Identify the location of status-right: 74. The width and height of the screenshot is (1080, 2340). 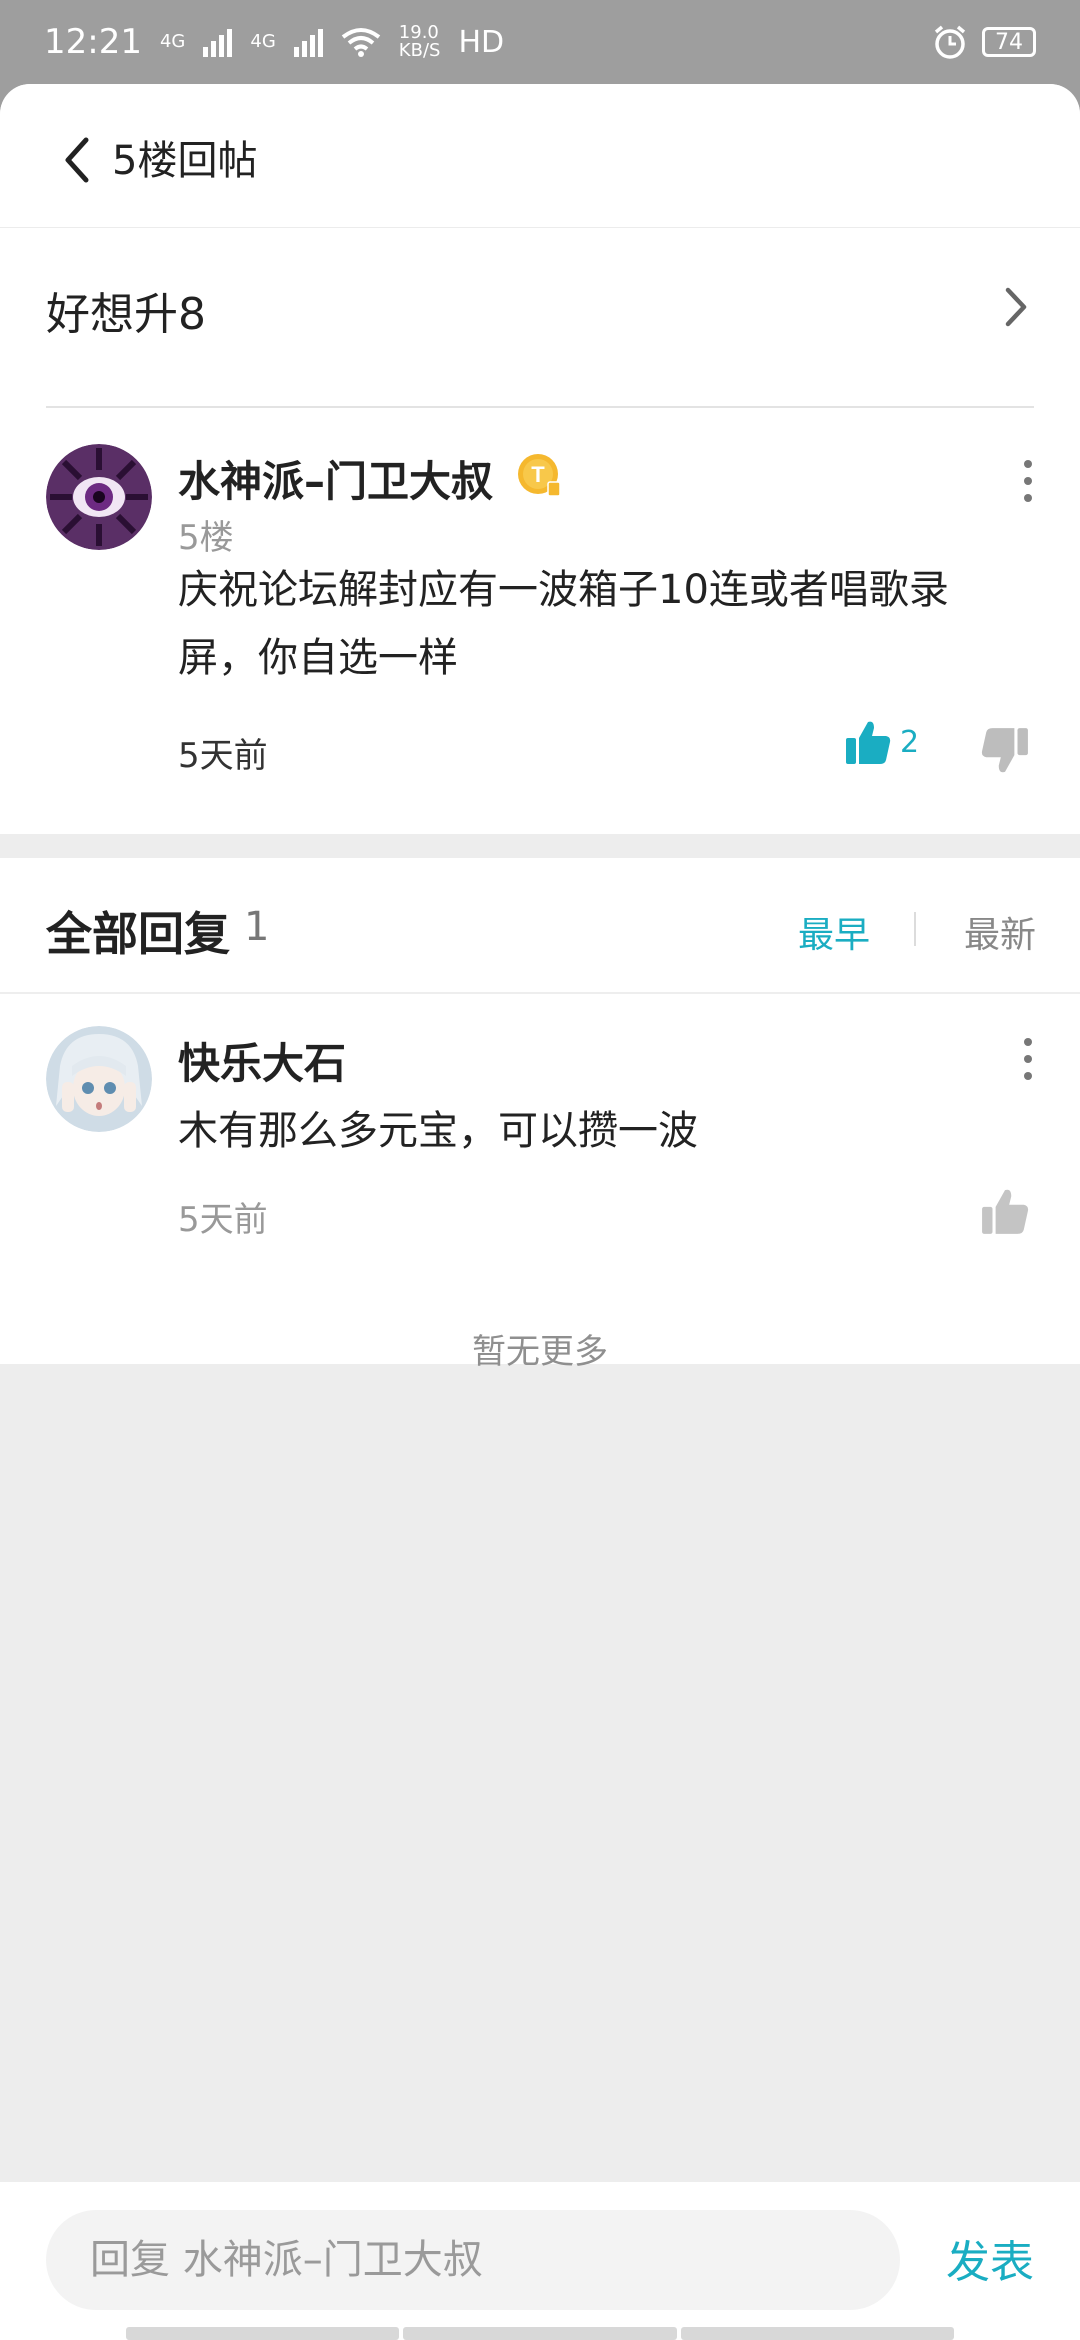
(984, 42).